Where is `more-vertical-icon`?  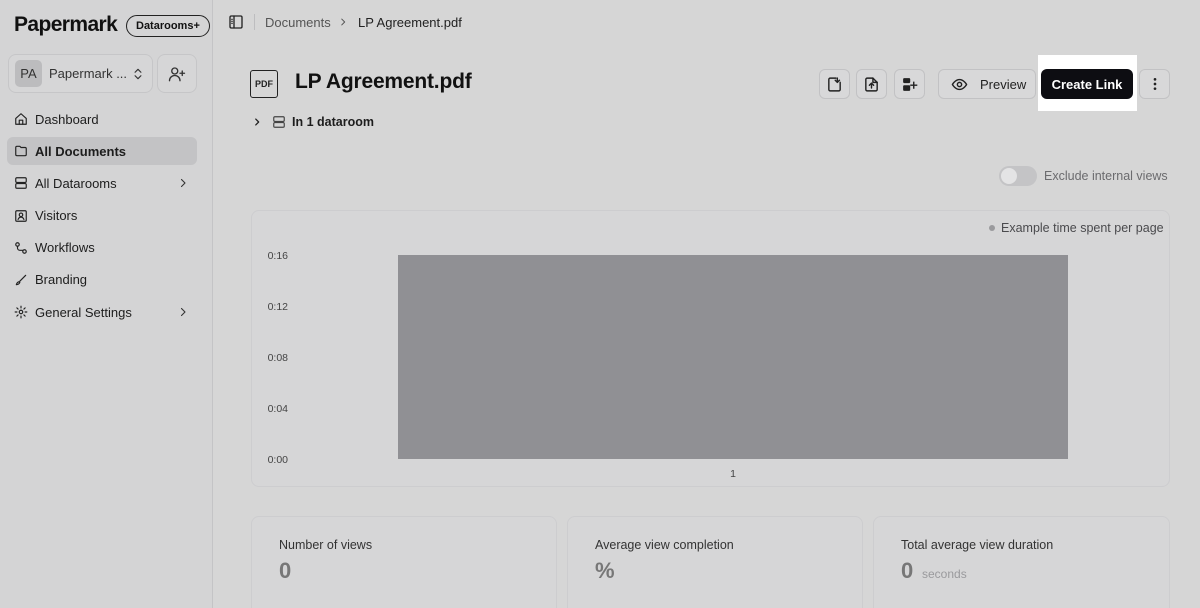 more-vertical-icon is located at coordinates (1154, 84).